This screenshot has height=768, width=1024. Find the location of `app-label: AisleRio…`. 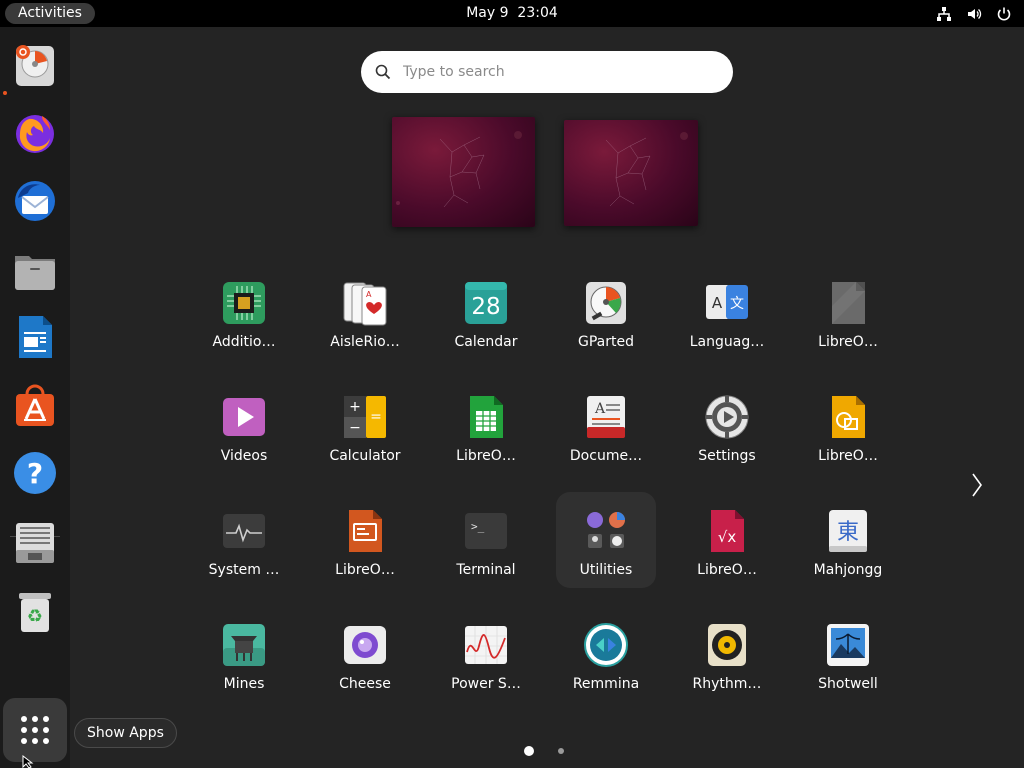

app-label: AisleRio… is located at coordinates (365, 342).